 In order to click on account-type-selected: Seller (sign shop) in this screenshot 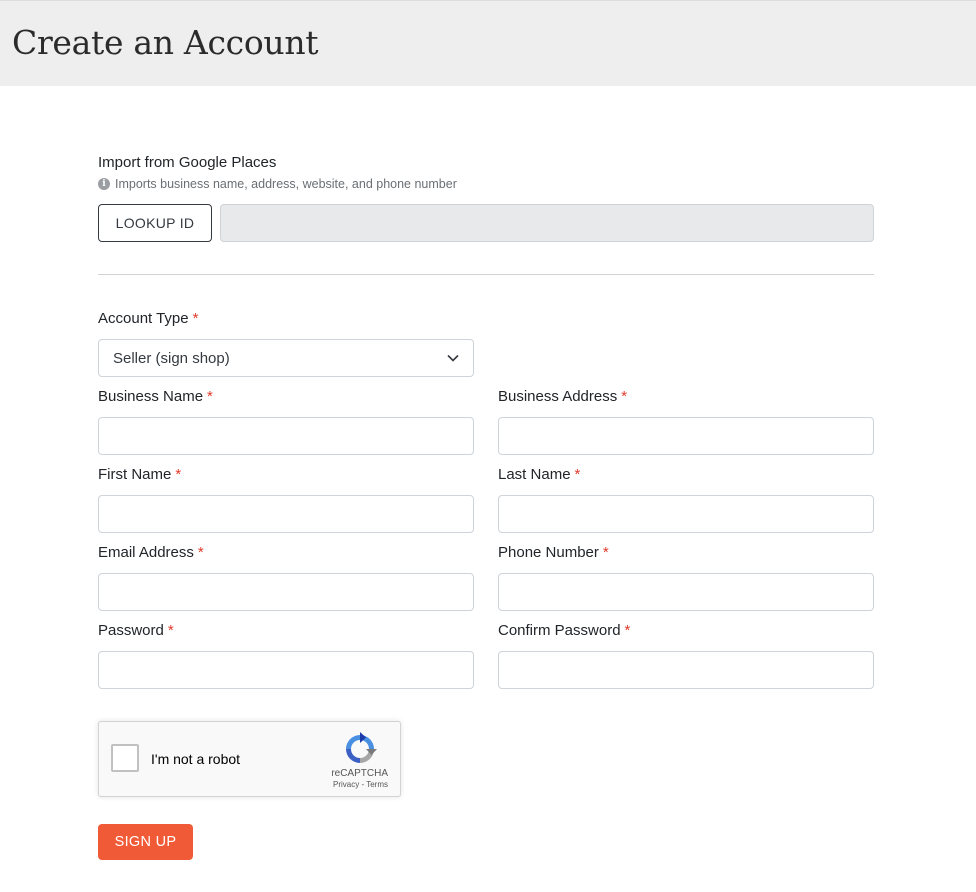, I will do `click(171, 358)`.